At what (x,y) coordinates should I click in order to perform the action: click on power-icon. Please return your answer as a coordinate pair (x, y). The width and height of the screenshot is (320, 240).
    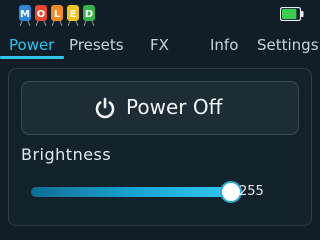
    Looking at the image, I should click on (105, 108).